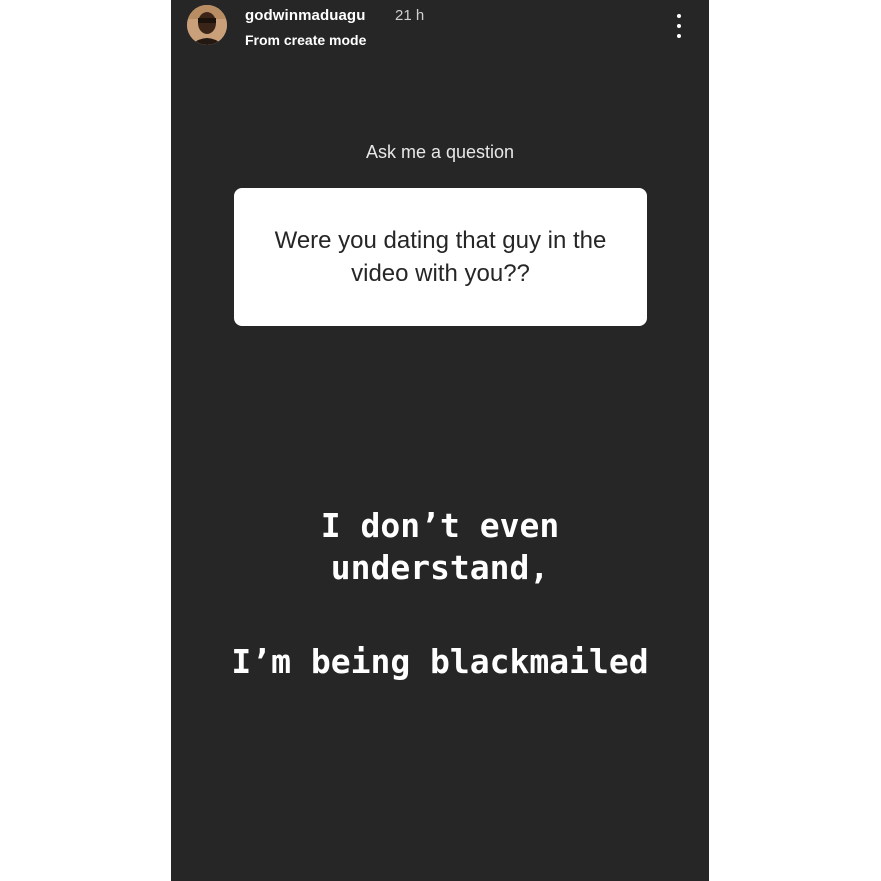 Image resolution: width=881 pixels, height=881 pixels. I want to click on story-subtitle: From create mode, so click(306, 40).